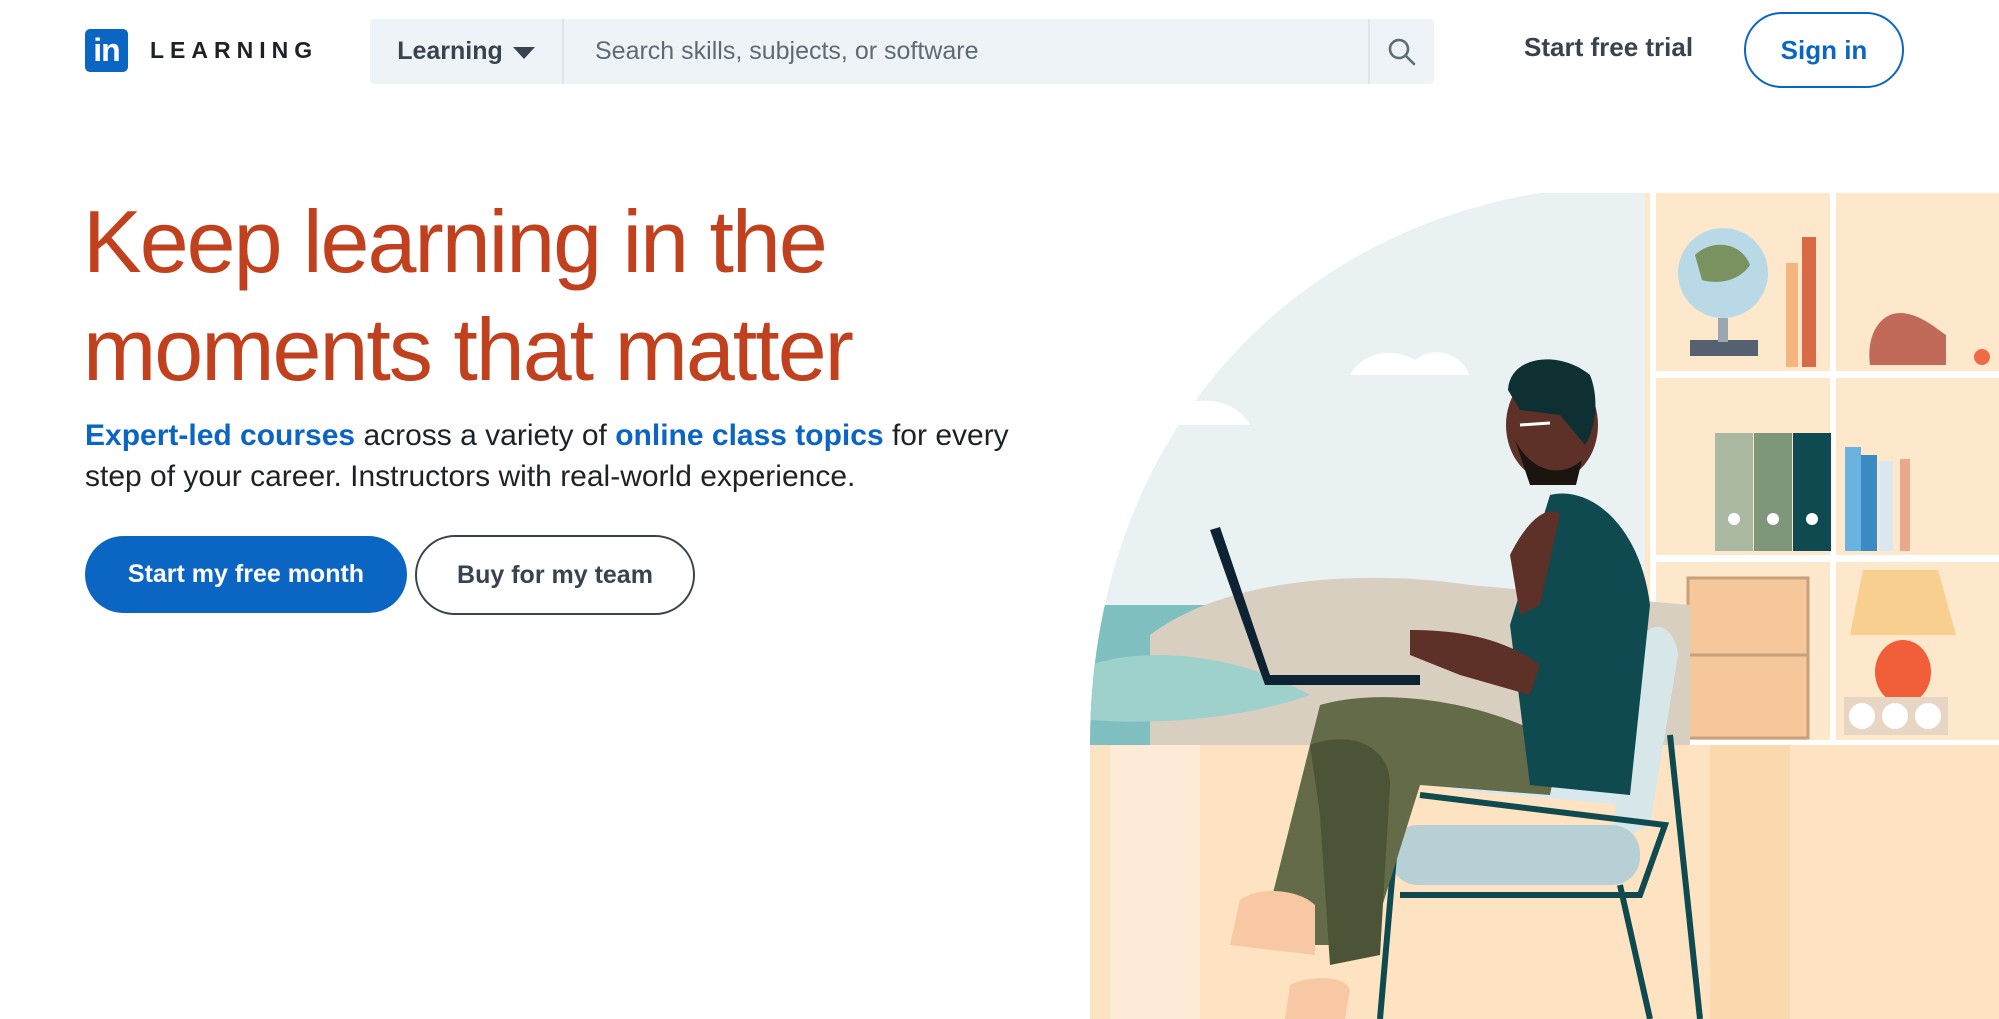 This screenshot has height=1019, width=1999. What do you see at coordinates (485, 435) in the screenshot?
I see `subtext-part-1: across a variety of` at bounding box center [485, 435].